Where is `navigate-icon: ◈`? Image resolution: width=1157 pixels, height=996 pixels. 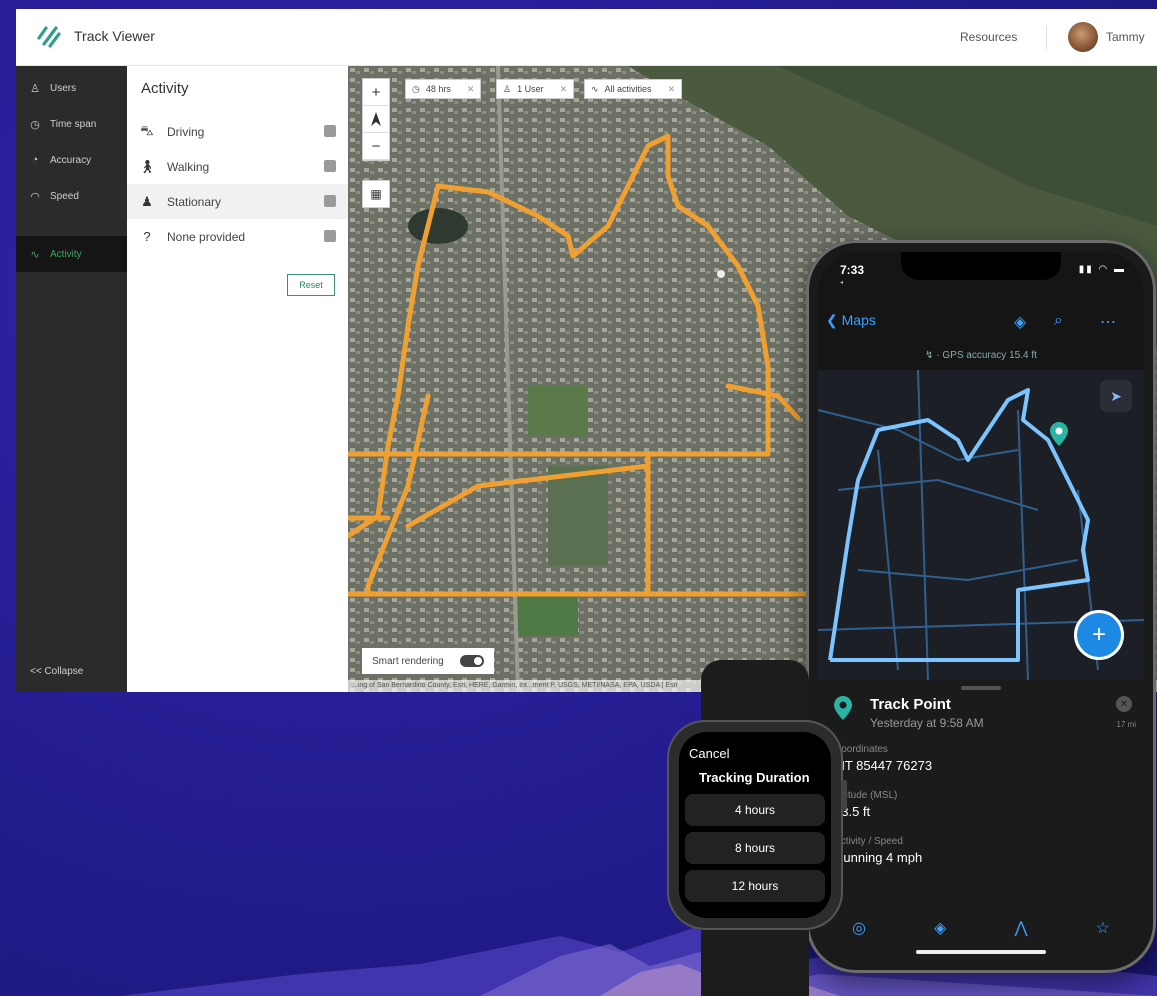 navigate-icon: ◈ is located at coordinates (940, 928).